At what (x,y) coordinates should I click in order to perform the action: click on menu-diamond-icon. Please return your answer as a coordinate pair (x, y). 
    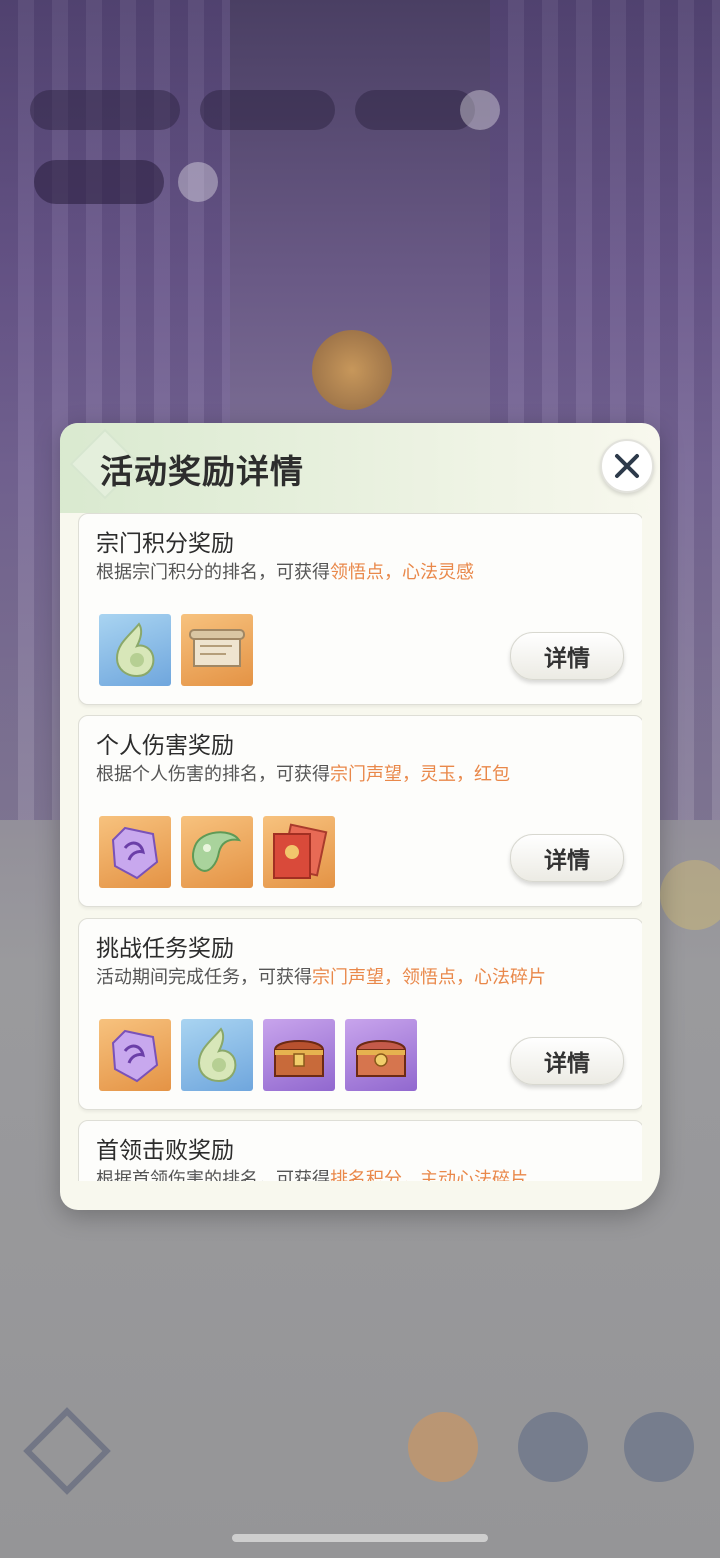
    Looking at the image, I should click on (67, 1451).